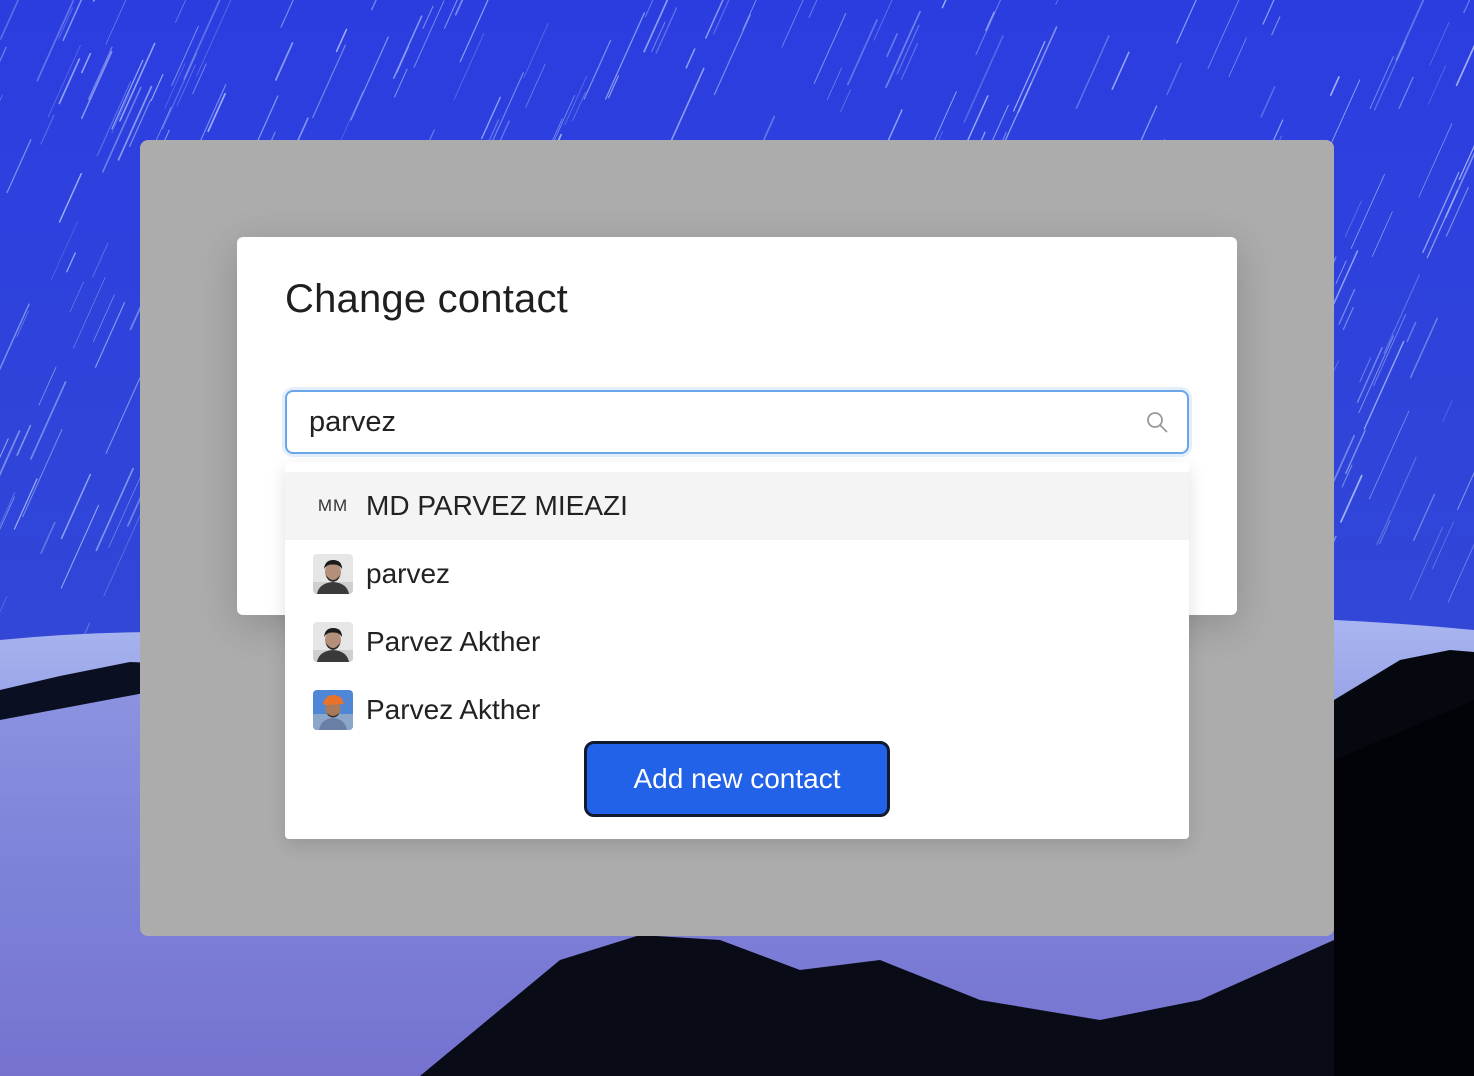 The width and height of the screenshot is (1474, 1076). What do you see at coordinates (408, 573) in the screenshot?
I see `contact-name: parvez` at bounding box center [408, 573].